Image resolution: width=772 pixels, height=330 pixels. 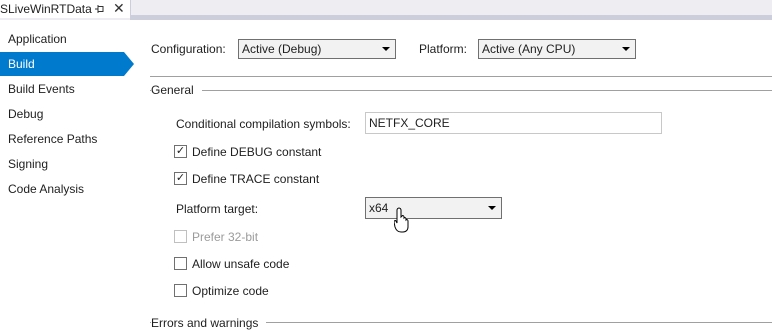 I want to click on hand-cursor-icon, so click(x=401, y=220).